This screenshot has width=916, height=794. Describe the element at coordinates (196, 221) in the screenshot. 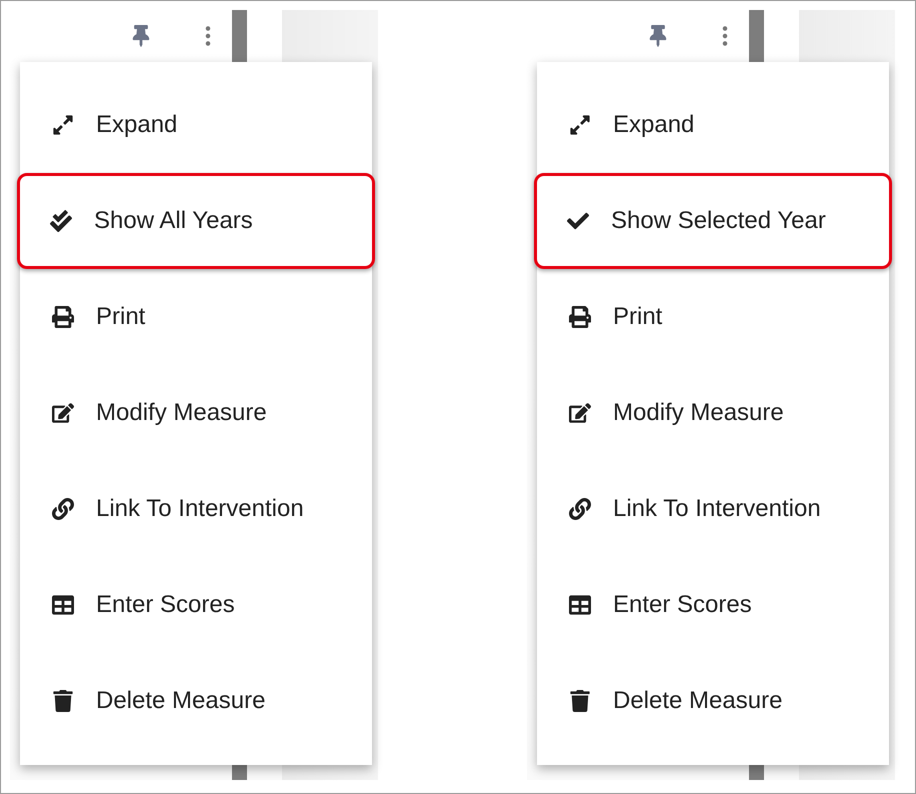

I see `menu-item: Show All Years` at that location.